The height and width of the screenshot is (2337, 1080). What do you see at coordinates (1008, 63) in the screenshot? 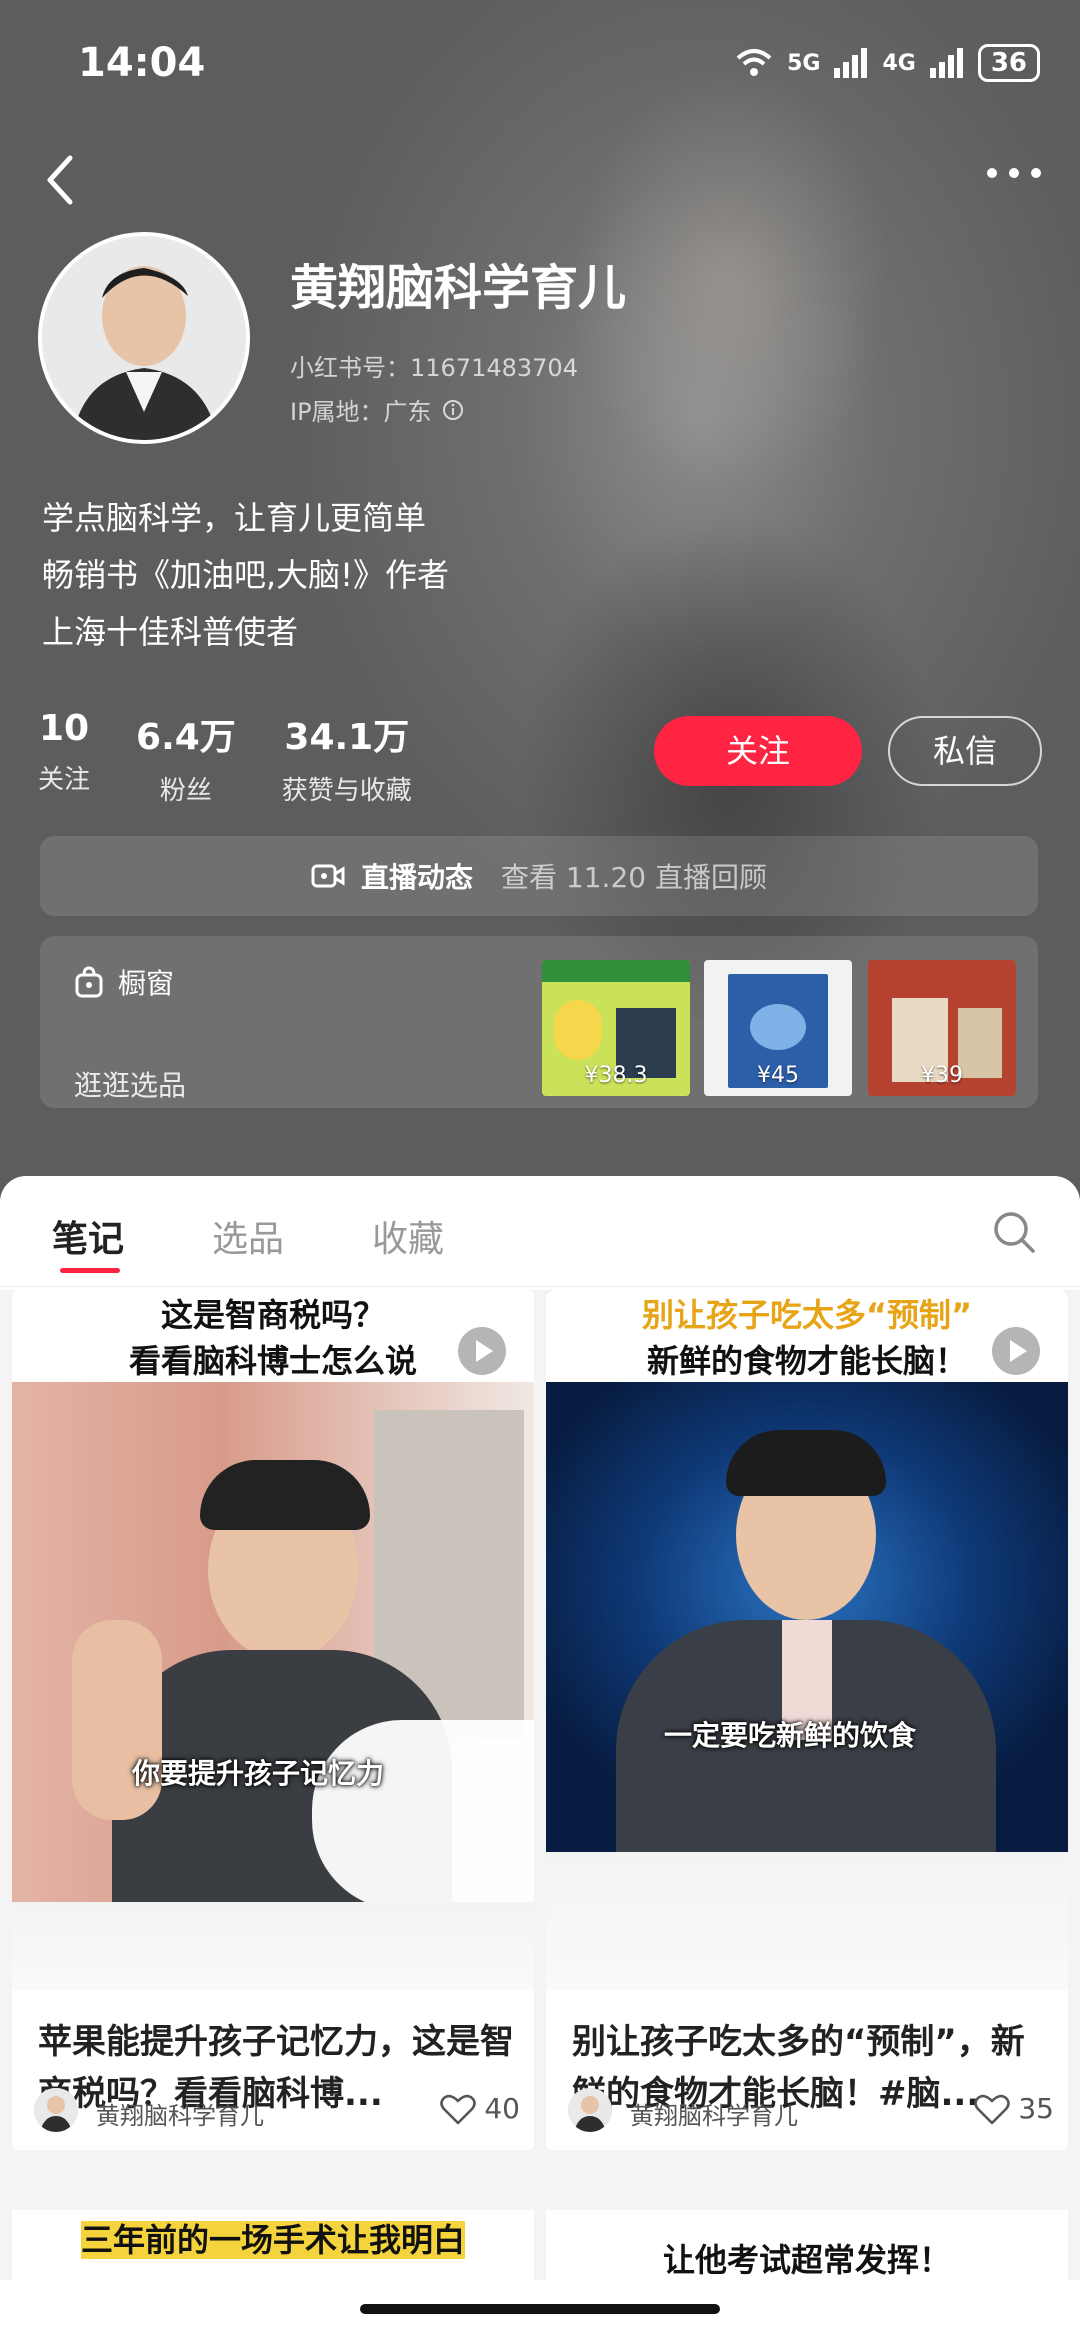
I see `battery-icon: 36` at bounding box center [1008, 63].